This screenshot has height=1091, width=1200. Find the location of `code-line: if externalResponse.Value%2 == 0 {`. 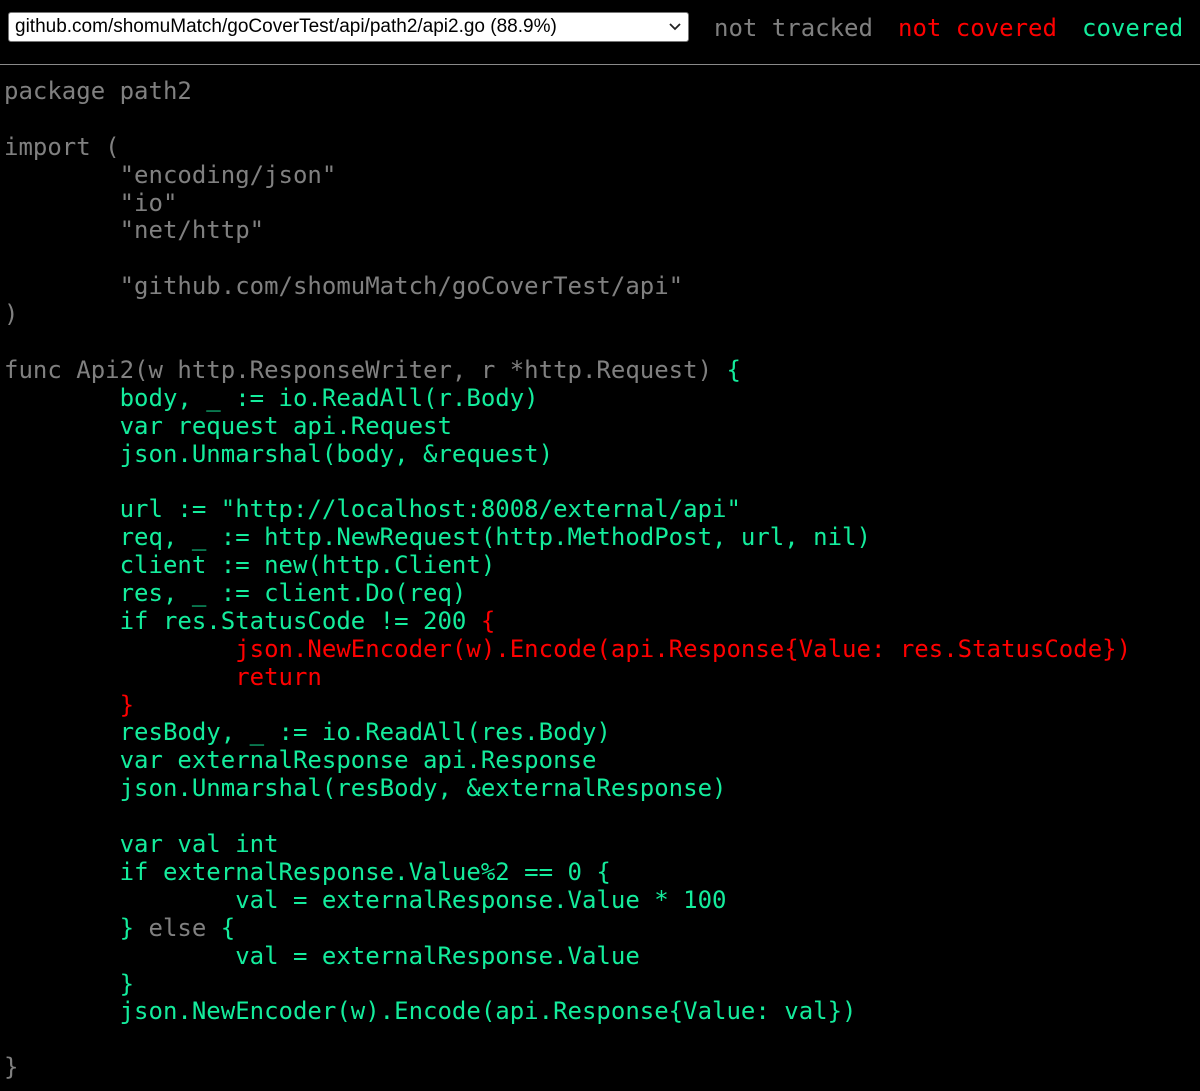

code-line: if externalResponse.Value%2 == 0 { is located at coordinates (567, 872).